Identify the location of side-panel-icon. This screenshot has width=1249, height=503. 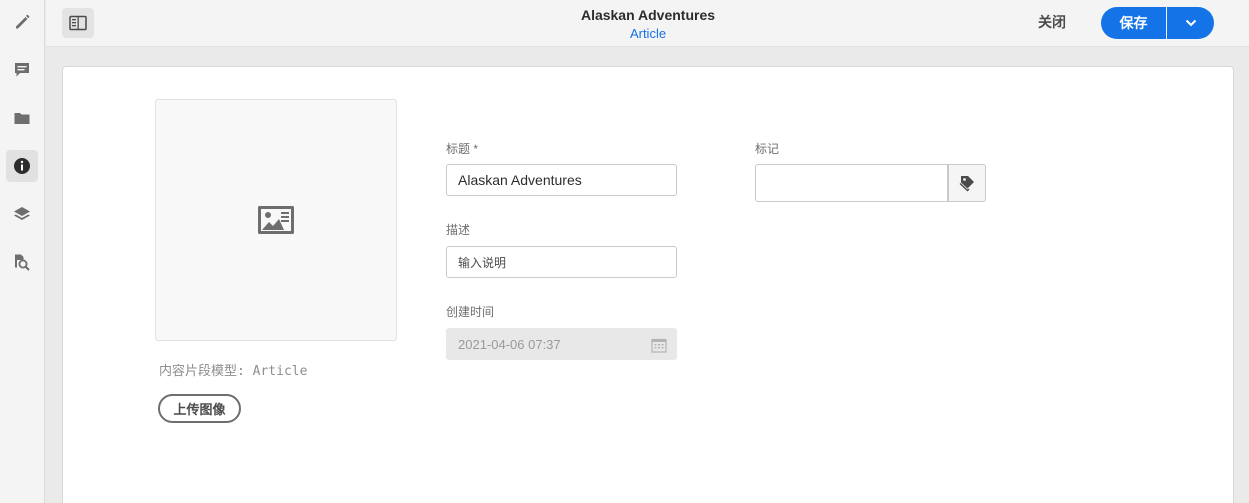
(78, 23).